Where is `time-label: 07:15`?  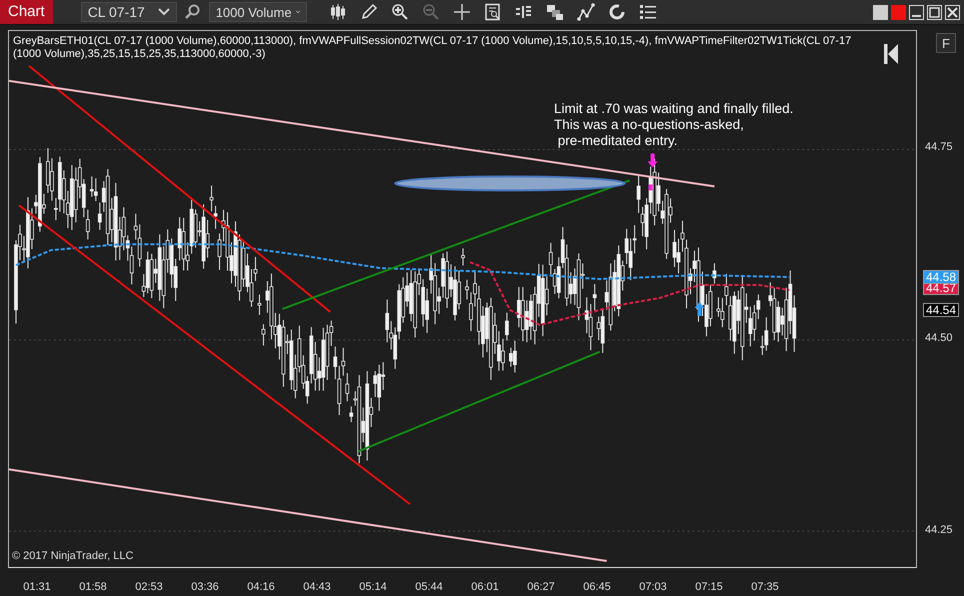 time-label: 07:15 is located at coordinates (709, 587).